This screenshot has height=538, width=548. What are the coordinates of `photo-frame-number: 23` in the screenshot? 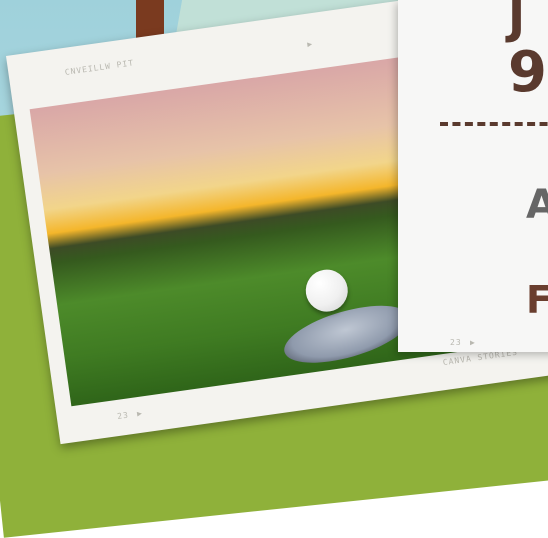 It's located at (123, 415).